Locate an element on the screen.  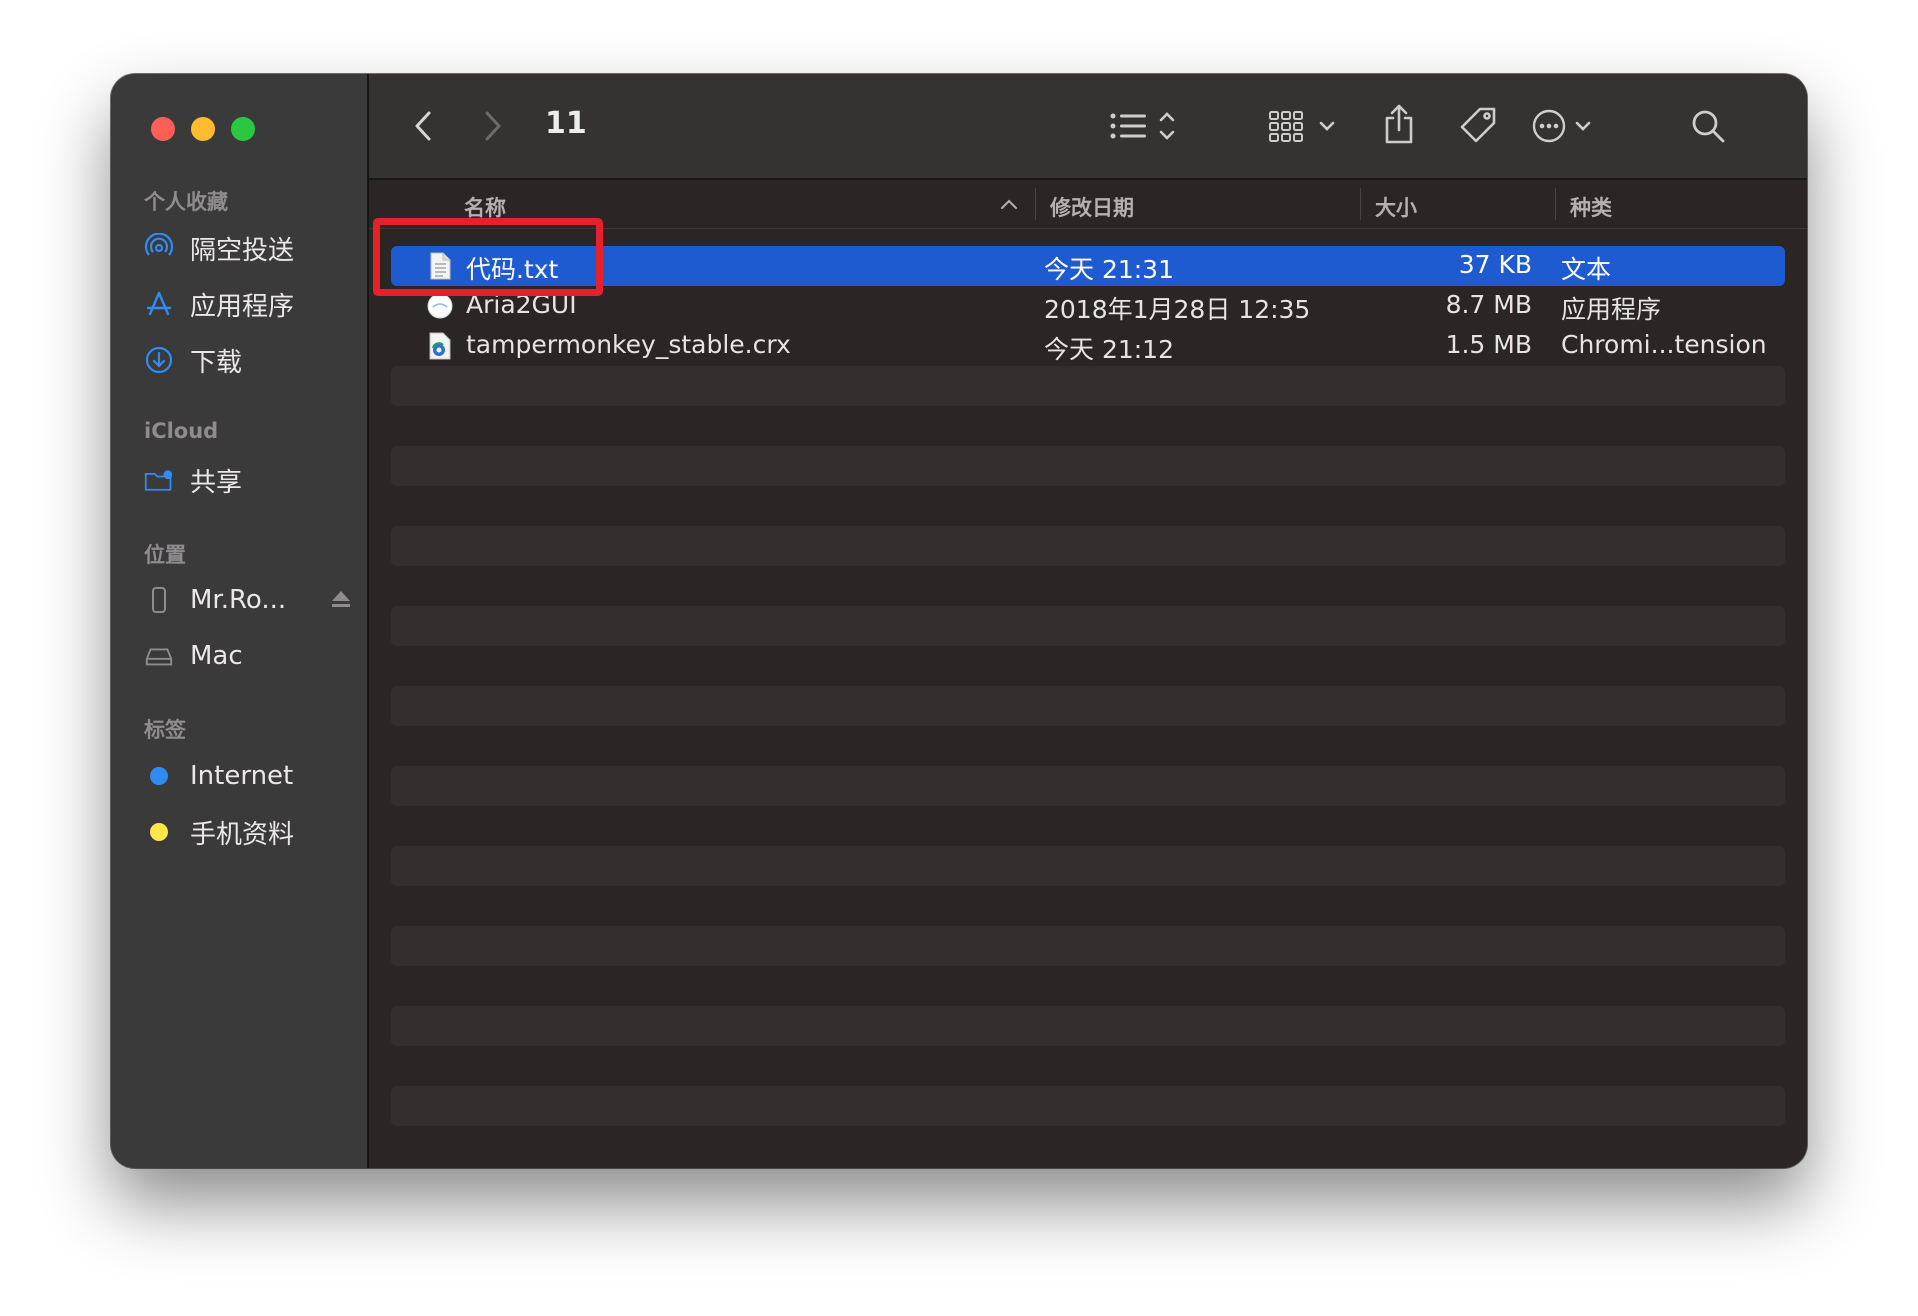
minimize-window-button is located at coordinates (203, 129).